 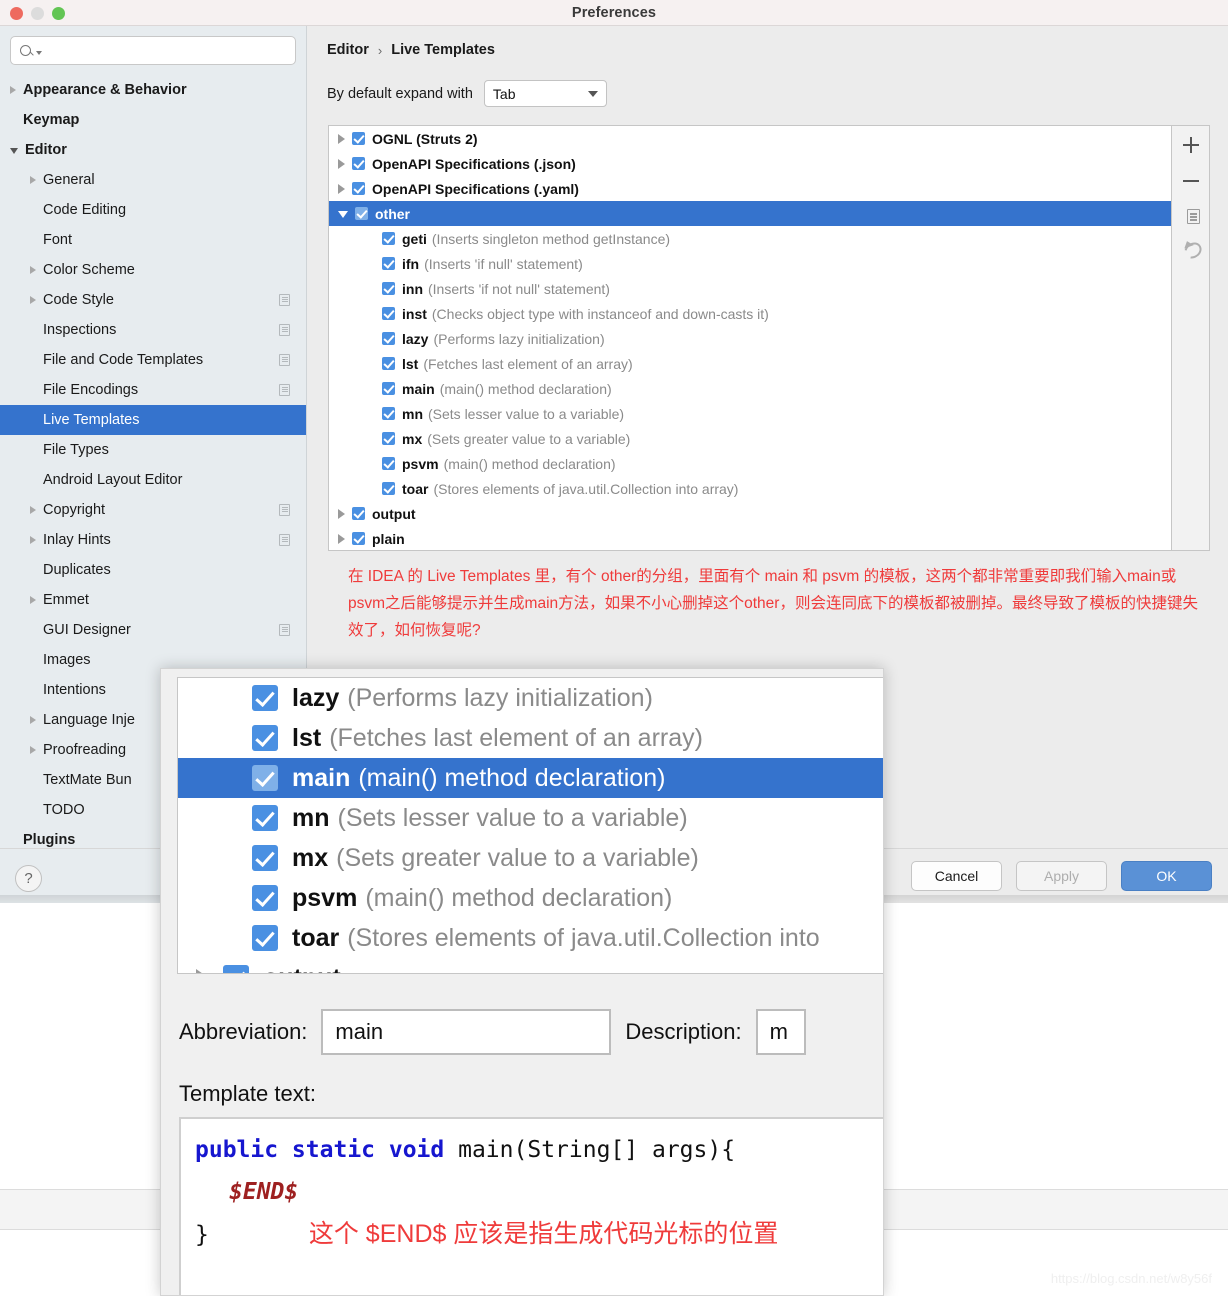 What do you see at coordinates (153, 600) in the screenshot?
I see `sidebar-item-emmet: Emmet` at bounding box center [153, 600].